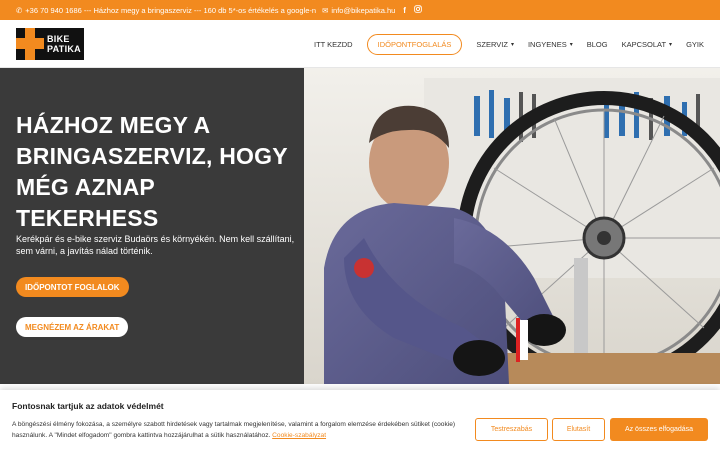 The image size is (720, 450). What do you see at coordinates (597, 44) in the screenshot?
I see `nav-item-blog: BLOG` at bounding box center [597, 44].